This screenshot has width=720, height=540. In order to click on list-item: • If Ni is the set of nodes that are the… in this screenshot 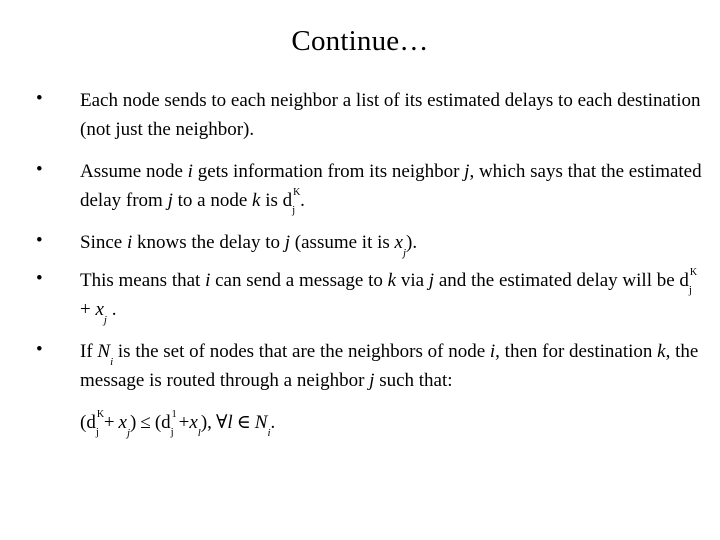, I will do `click(366, 366)`.